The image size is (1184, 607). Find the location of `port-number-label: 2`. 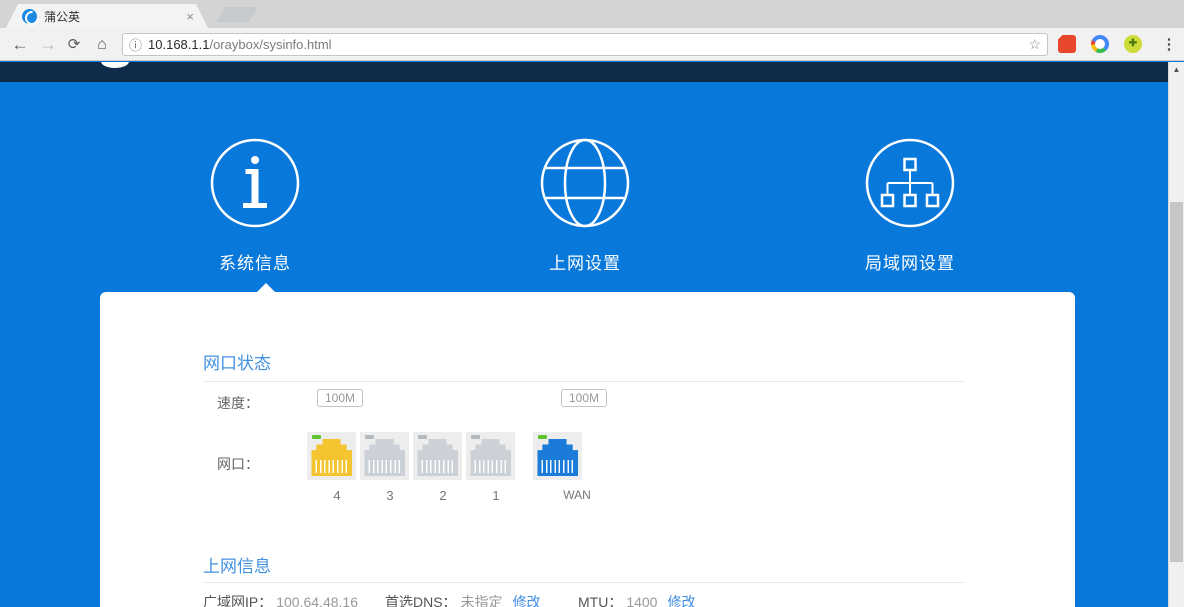

port-number-label: 2 is located at coordinates (443, 495).